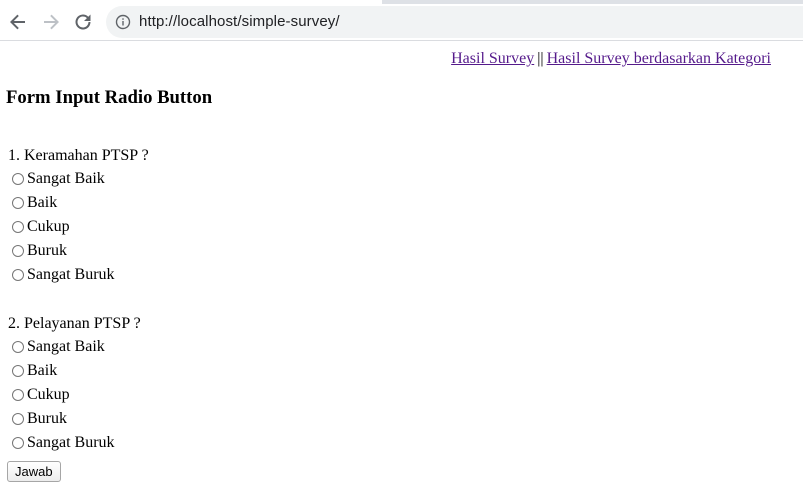 Image resolution: width=803 pixels, height=503 pixels. Describe the element at coordinates (78, 155) in the screenshot. I see `question-1-label: 1. Keramahan PTSP ?` at that location.